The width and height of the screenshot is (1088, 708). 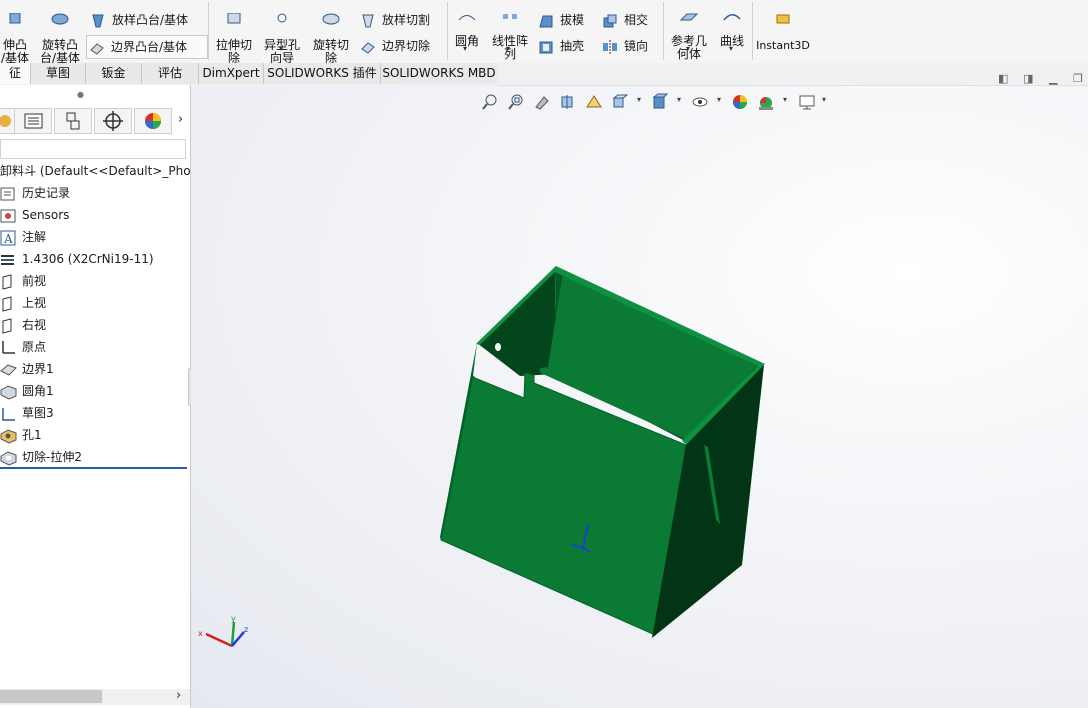 What do you see at coordinates (610, 46) in the screenshot?
I see `mirror-icon` at bounding box center [610, 46].